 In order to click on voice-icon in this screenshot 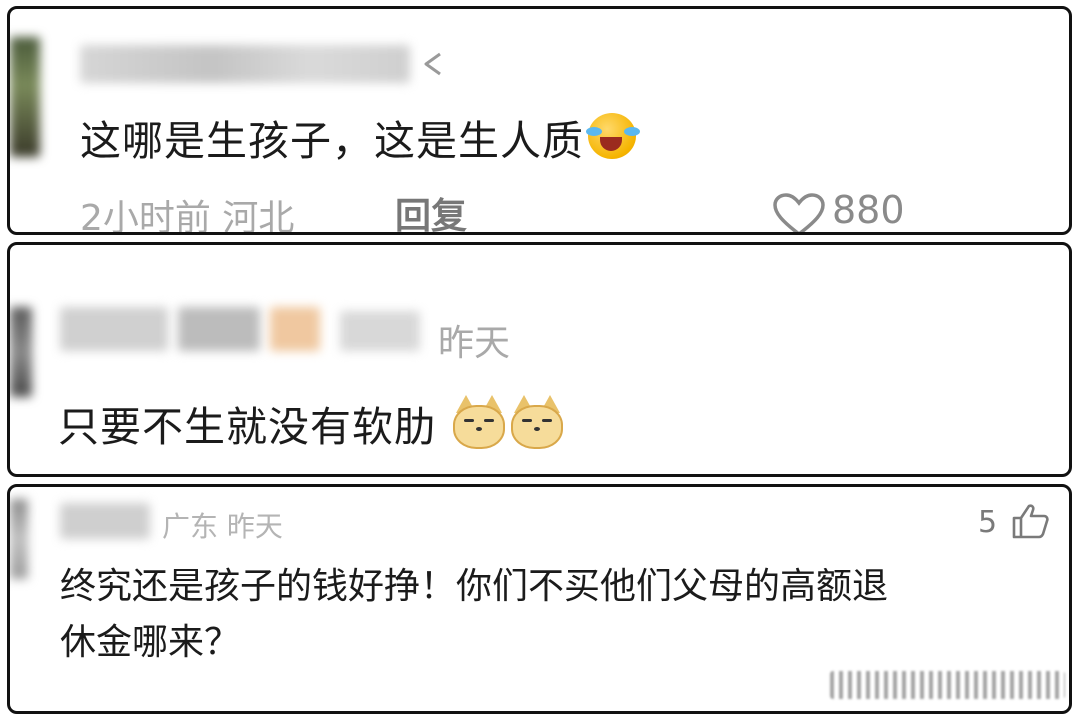, I will do `click(432, 64)`.